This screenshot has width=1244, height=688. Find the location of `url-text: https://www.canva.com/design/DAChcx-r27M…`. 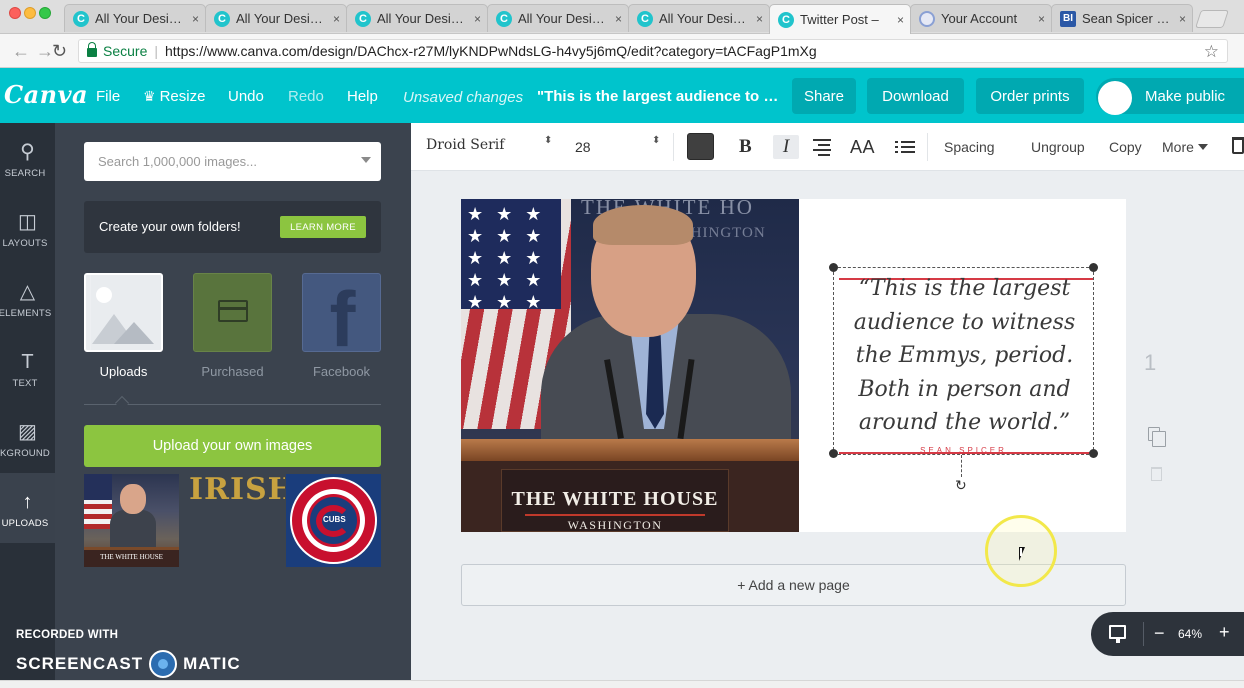

url-text: https://www.canva.com/design/DAChcx-r27M… is located at coordinates (491, 51).